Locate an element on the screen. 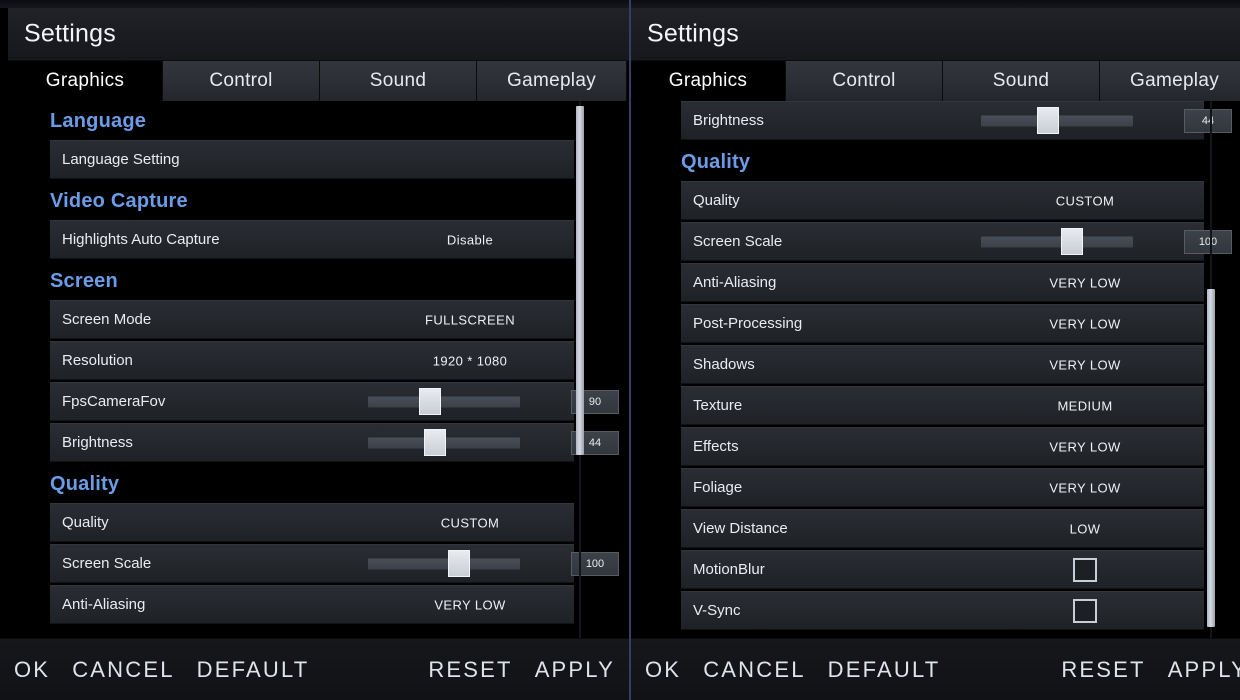 The height and width of the screenshot is (700, 1240). action-bar-left: OK CANCEL DEFAULT RESET APPLY is located at coordinates (314, 669).